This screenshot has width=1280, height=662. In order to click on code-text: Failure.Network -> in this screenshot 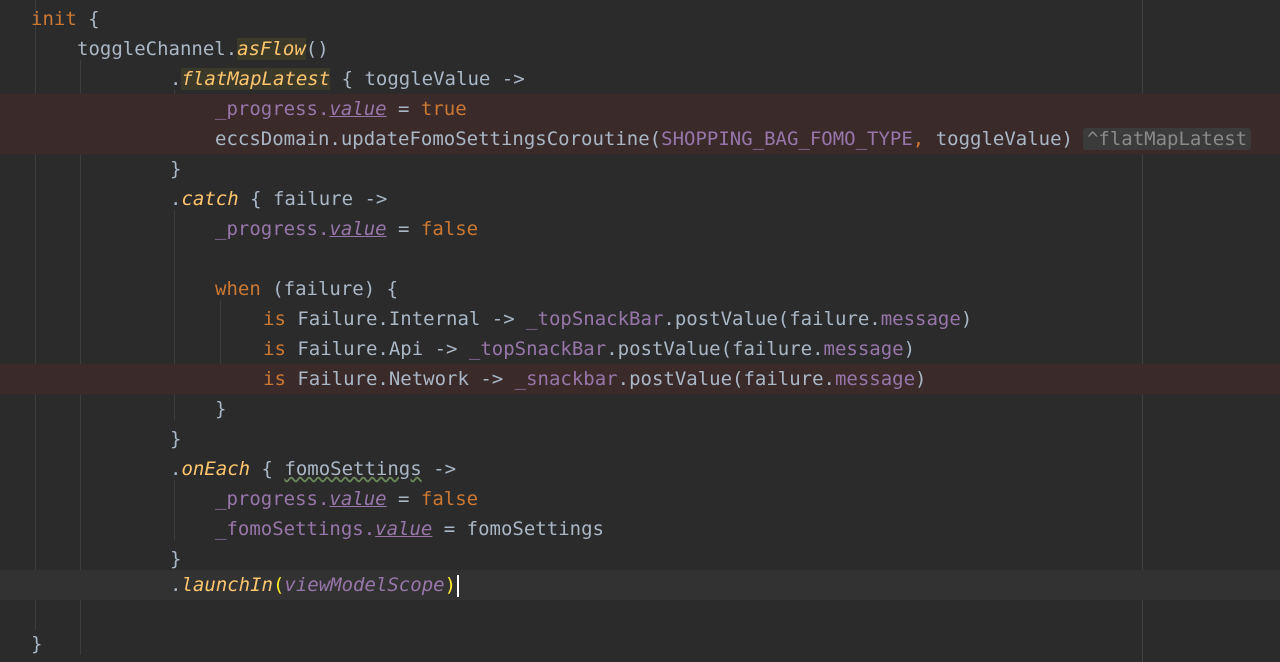, I will do `click(400, 379)`.